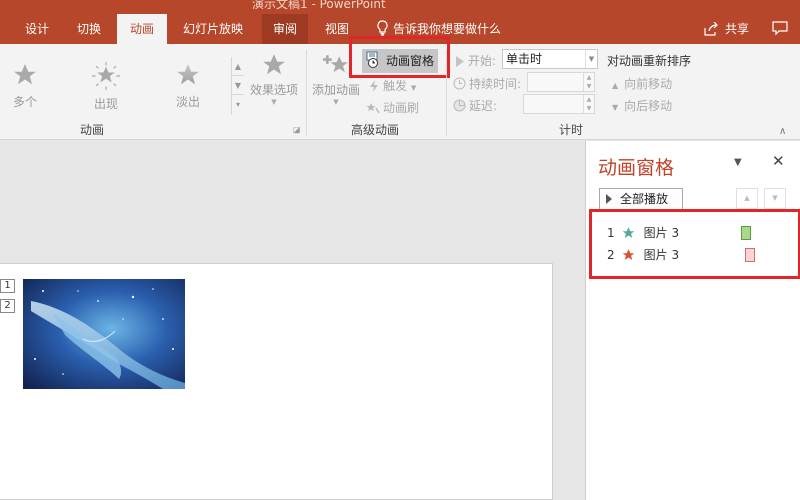 The image size is (800, 500). What do you see at coordinates (571, 130) in the screenshot?
I see `group-label-timing: 计时` at bounding box center [571, 130].